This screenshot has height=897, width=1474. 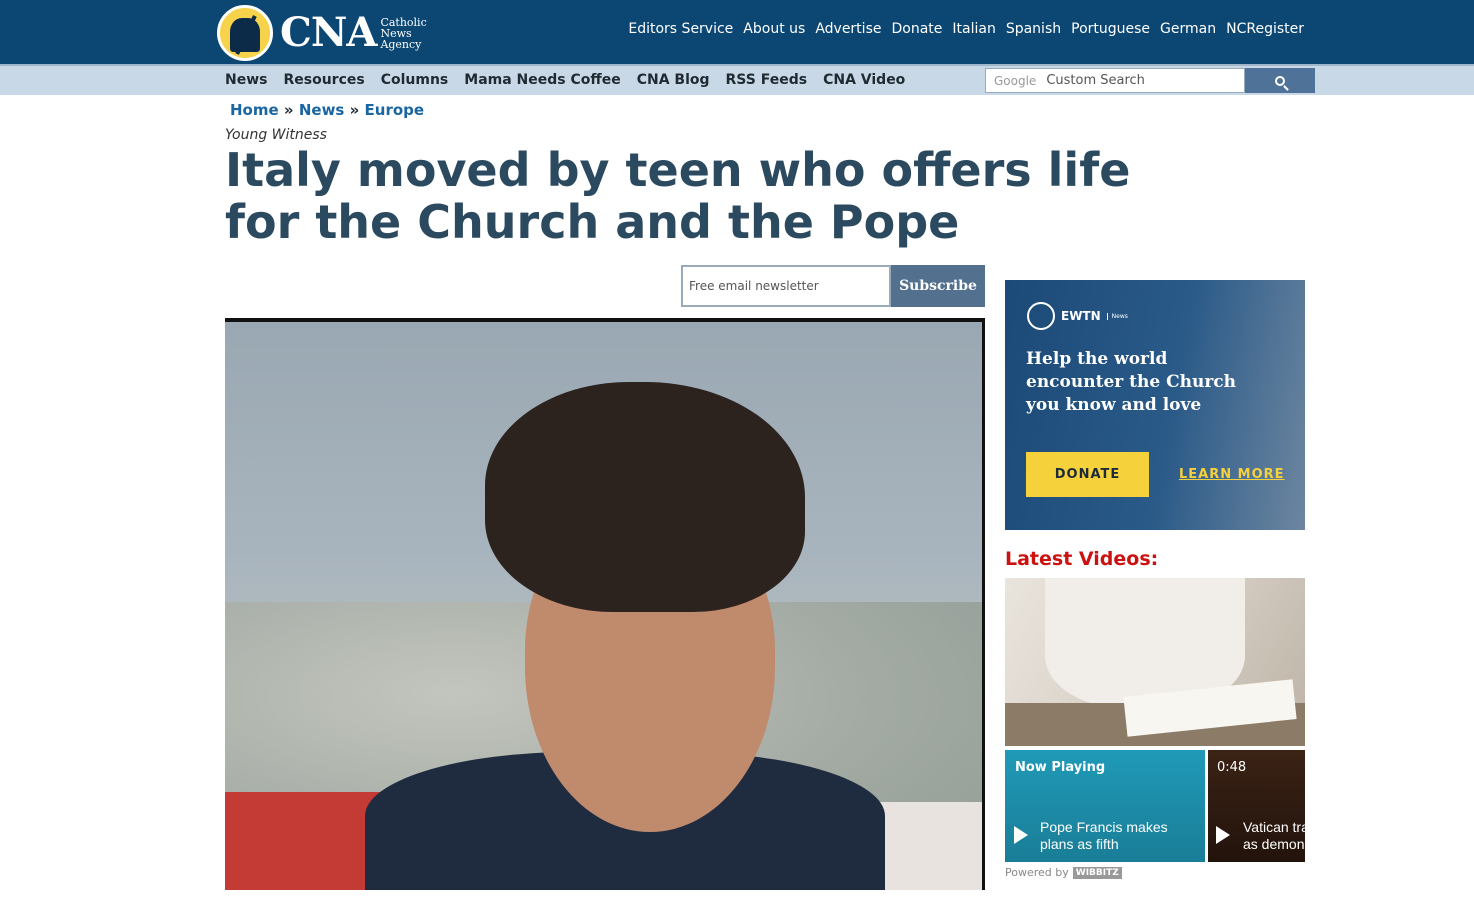 I want to click on video-title-line: Vatican tra, so click(x=1274, y=827).